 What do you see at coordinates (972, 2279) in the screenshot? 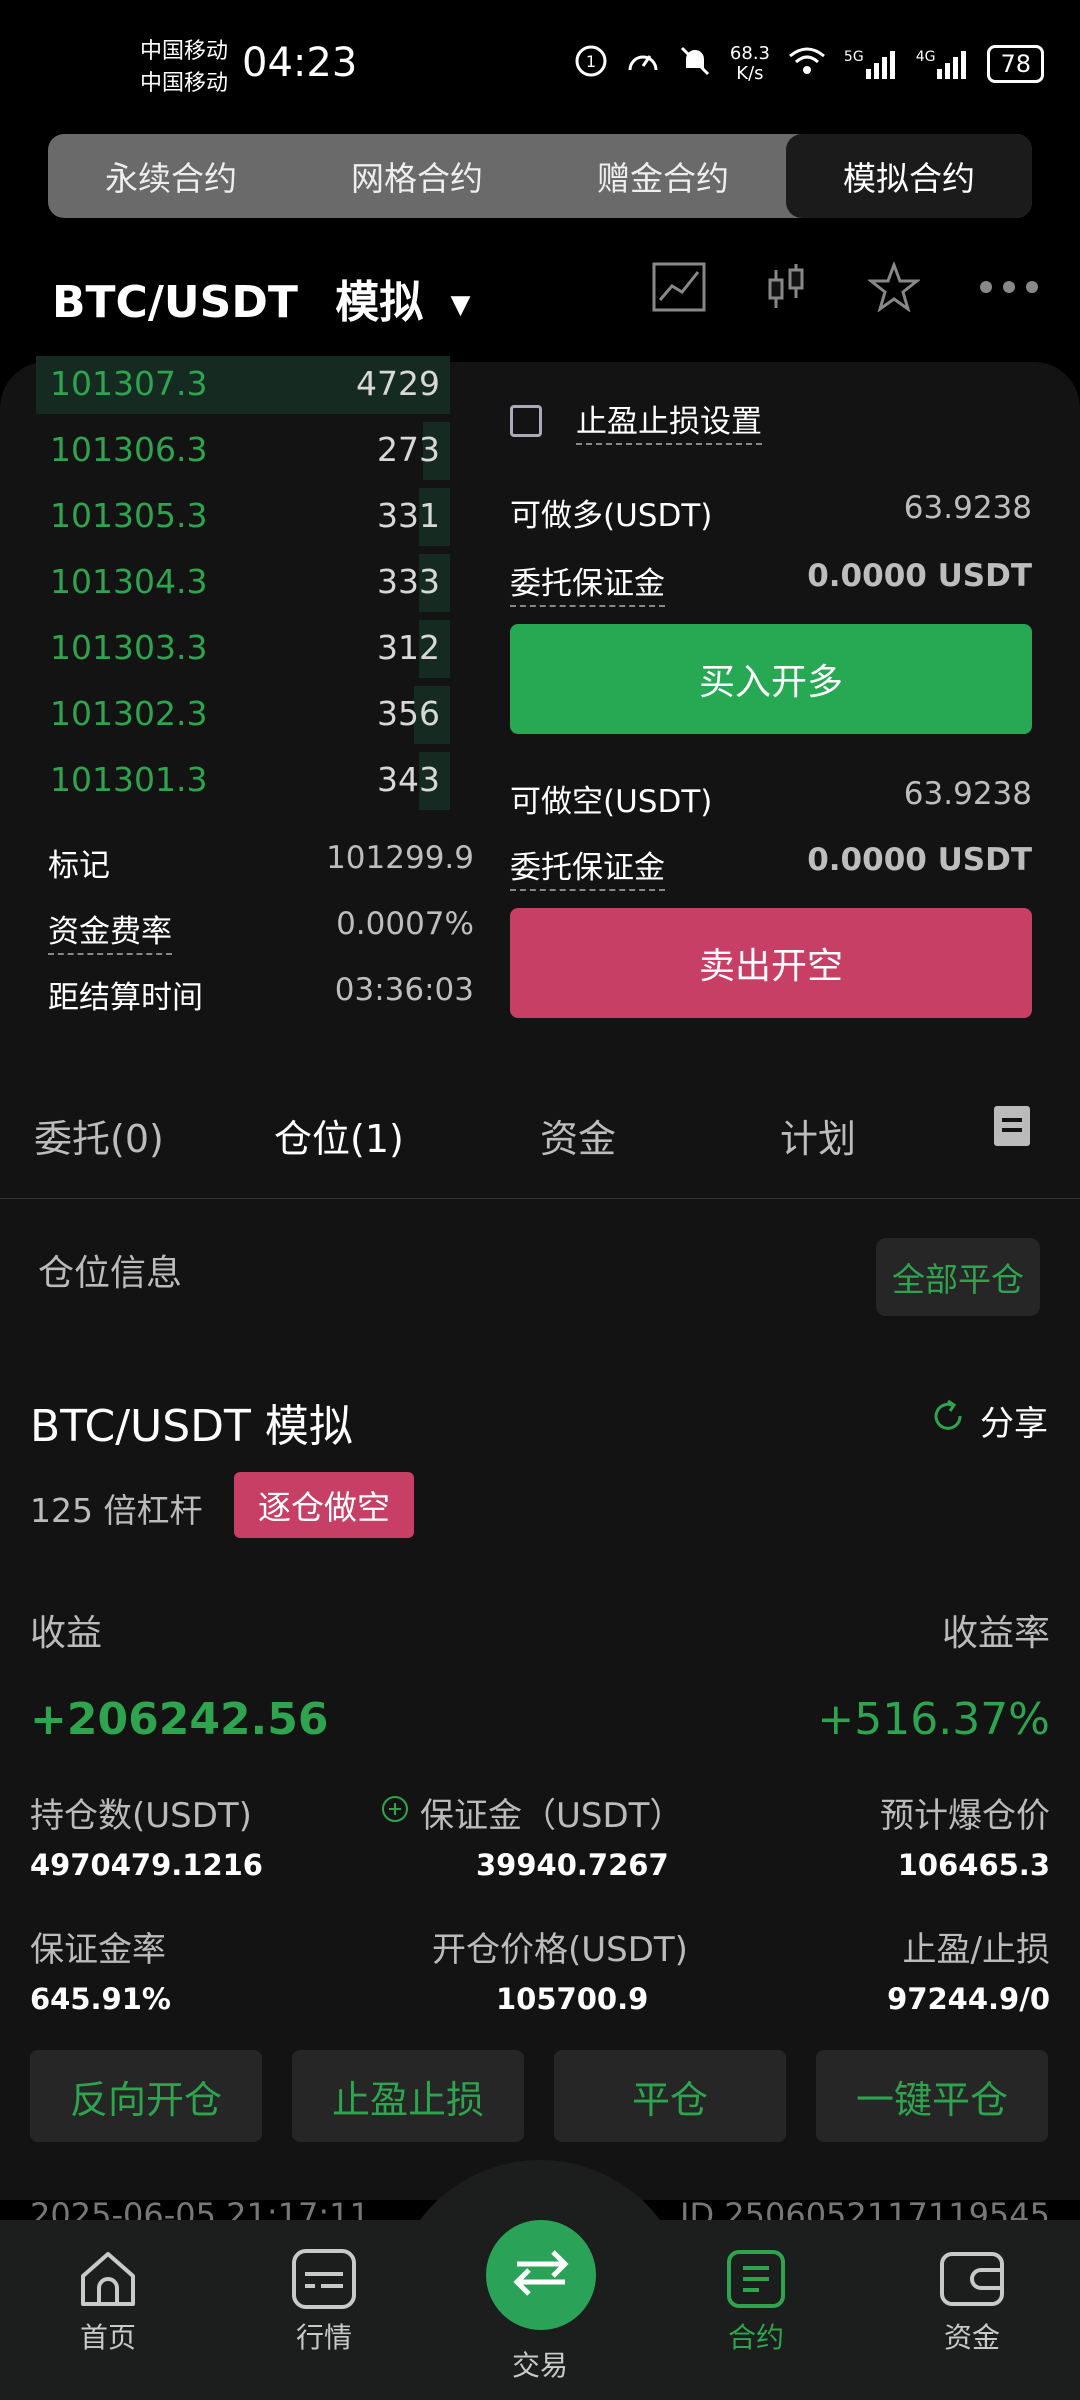
I see `wallet-icon` at bounding box center [972, 2279].